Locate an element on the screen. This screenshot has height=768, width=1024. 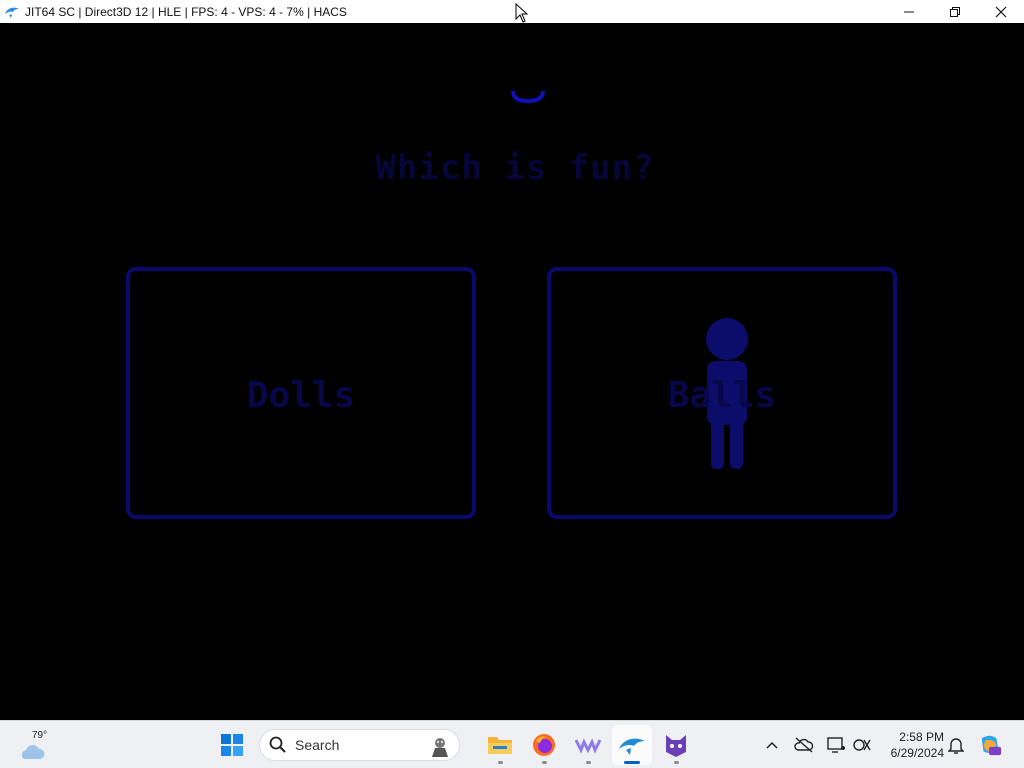
network-status is located at coordinates (862, 745).